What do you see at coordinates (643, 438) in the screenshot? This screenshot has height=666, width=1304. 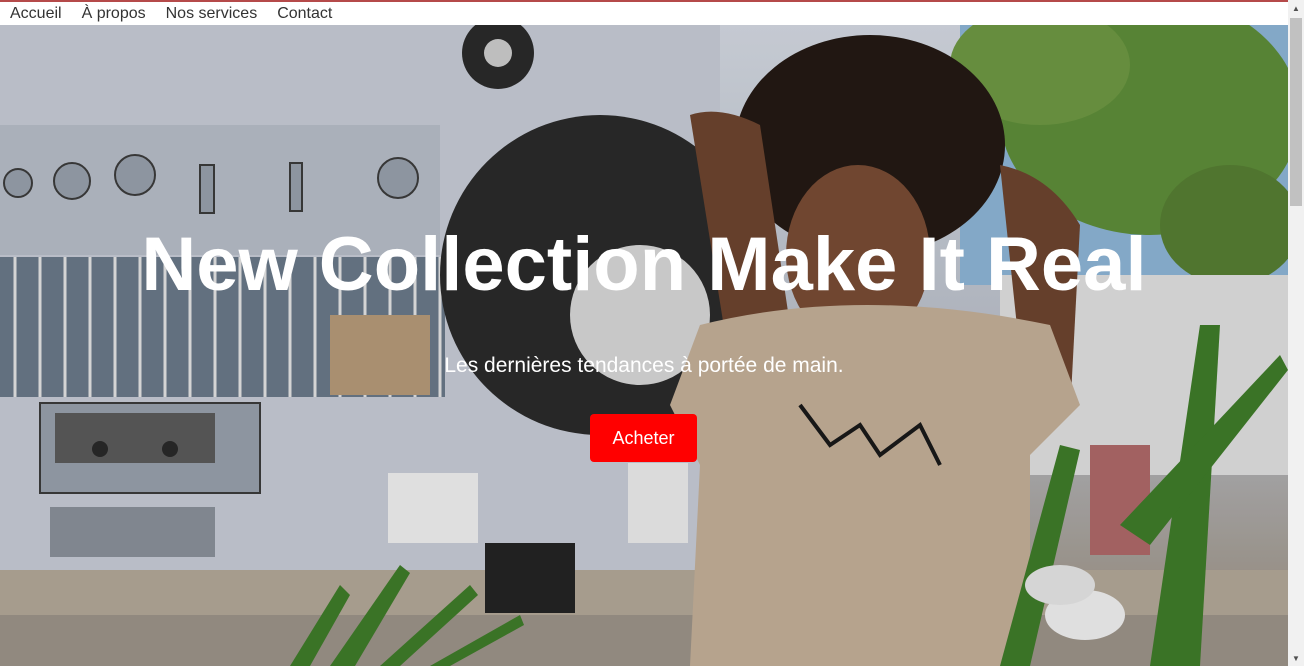 I see `buy-button: Acheter` at bounding box center [643, 438].